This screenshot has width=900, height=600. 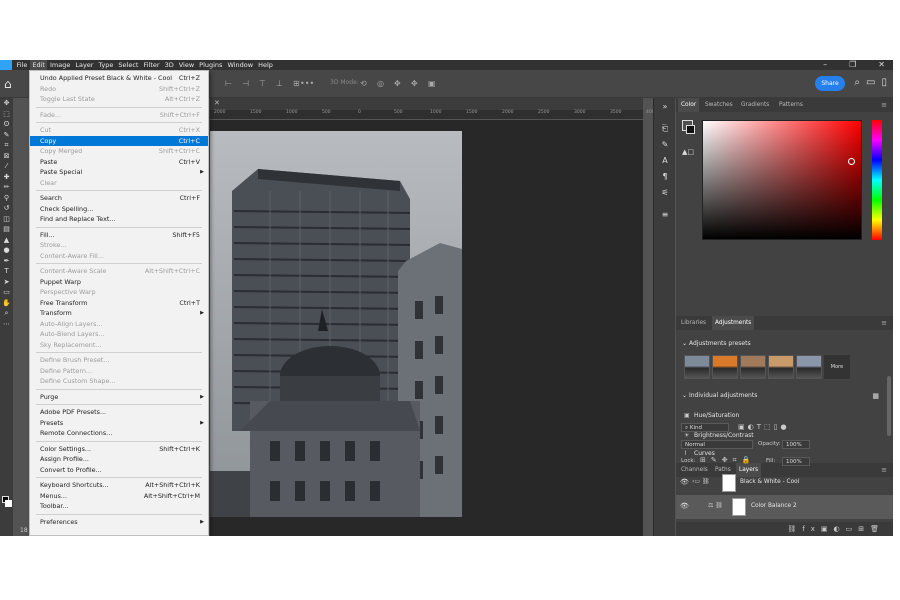 I want to click on menu-item-transform: Transform ▶, so click(x=119, y=313).